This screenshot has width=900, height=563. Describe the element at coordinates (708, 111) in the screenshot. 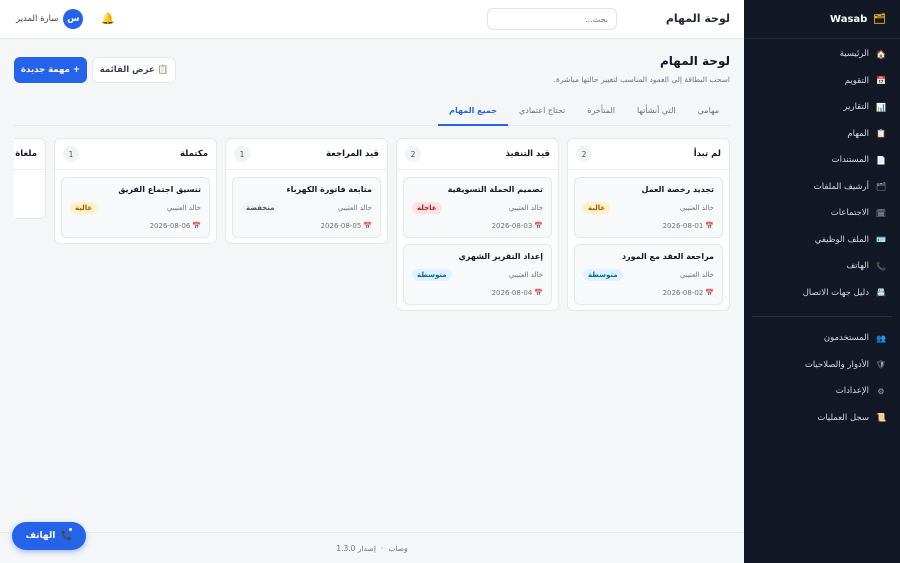

I see `tab: مهامي` at that location.